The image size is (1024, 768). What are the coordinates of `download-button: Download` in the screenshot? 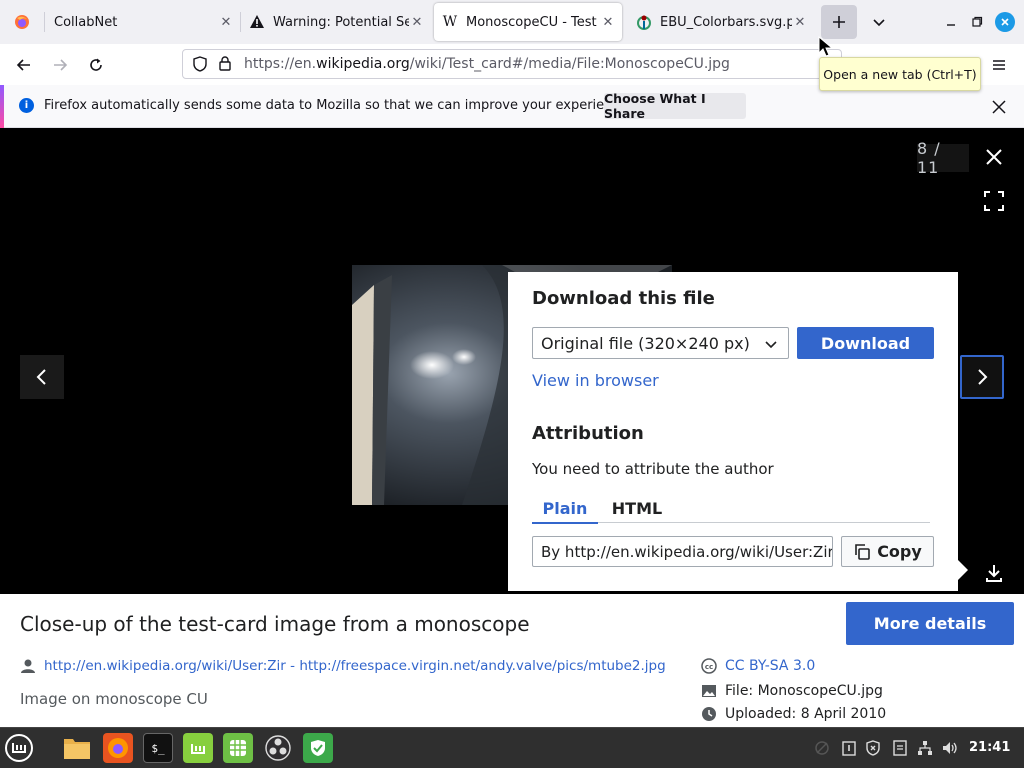 It's located at (865, 343).